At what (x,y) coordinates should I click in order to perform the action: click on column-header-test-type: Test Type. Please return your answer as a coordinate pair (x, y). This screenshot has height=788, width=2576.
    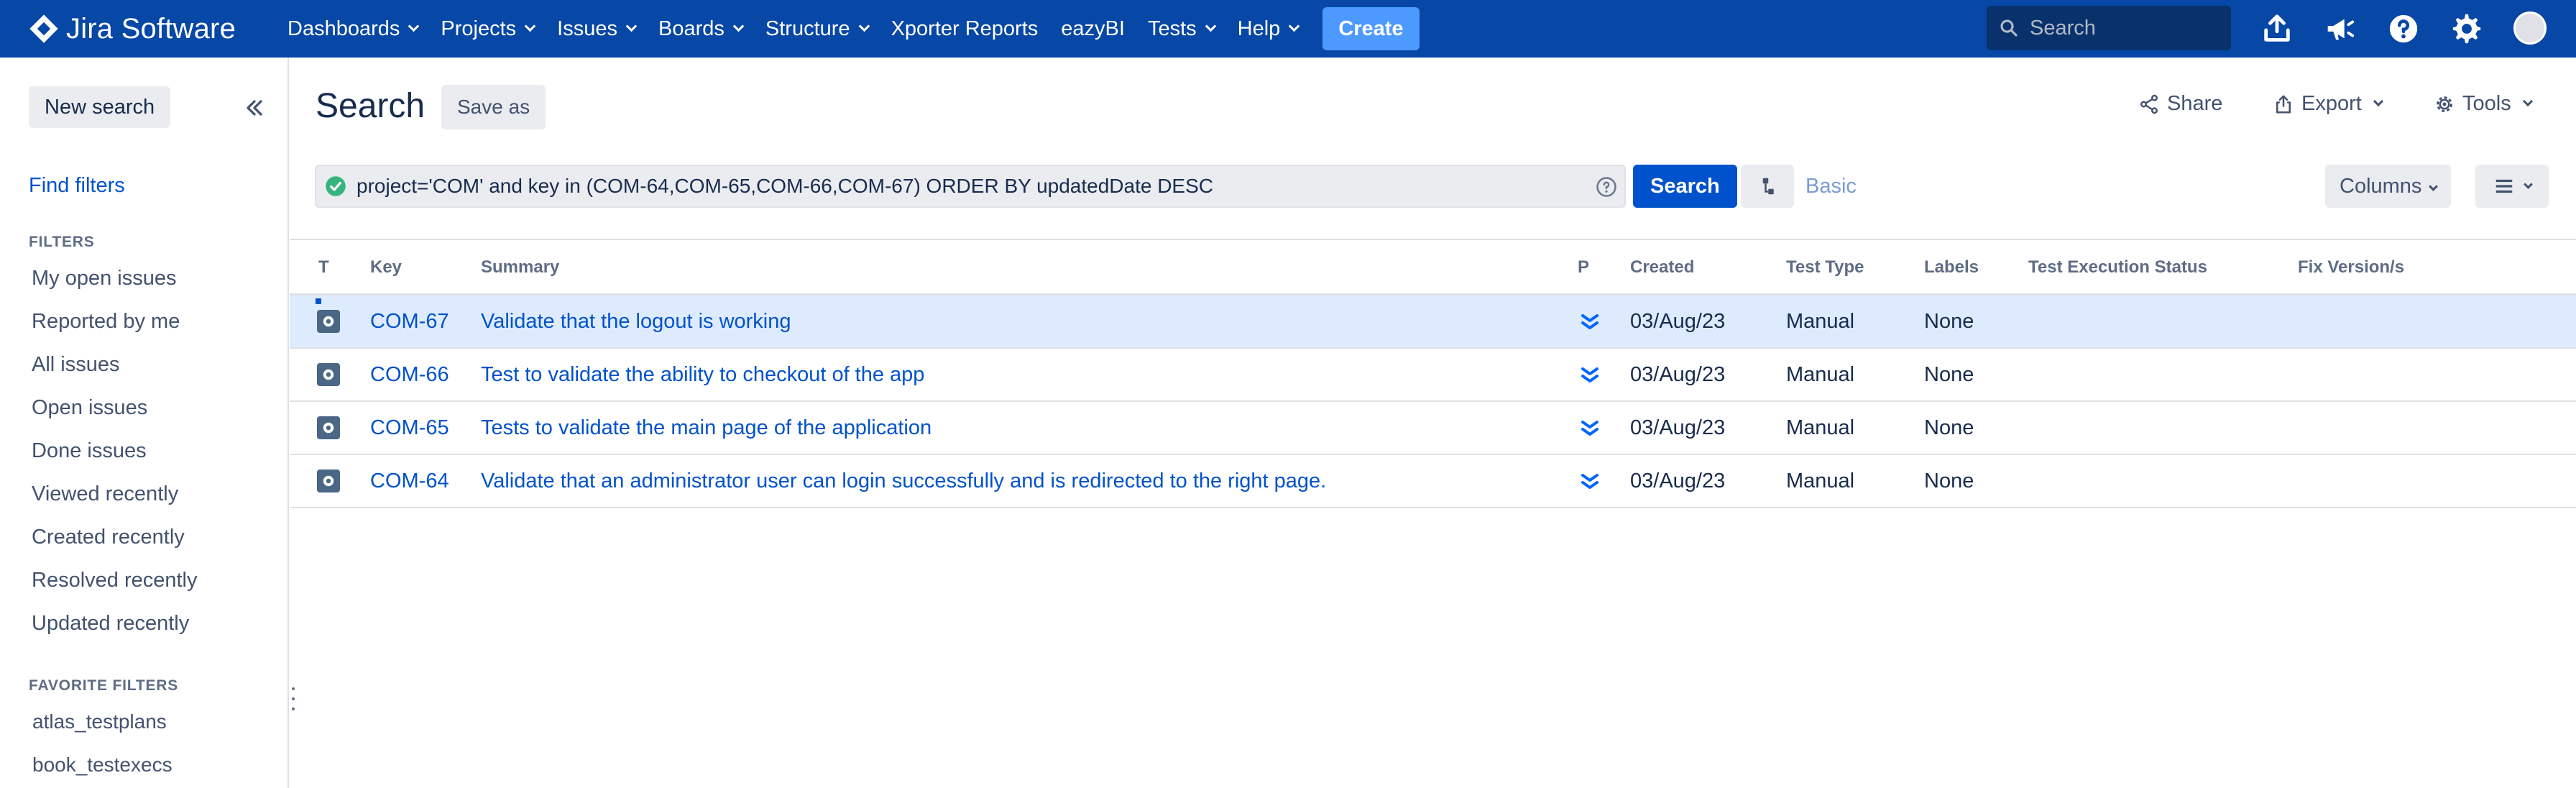
    Looking at the image, I should click on (1825, 267).